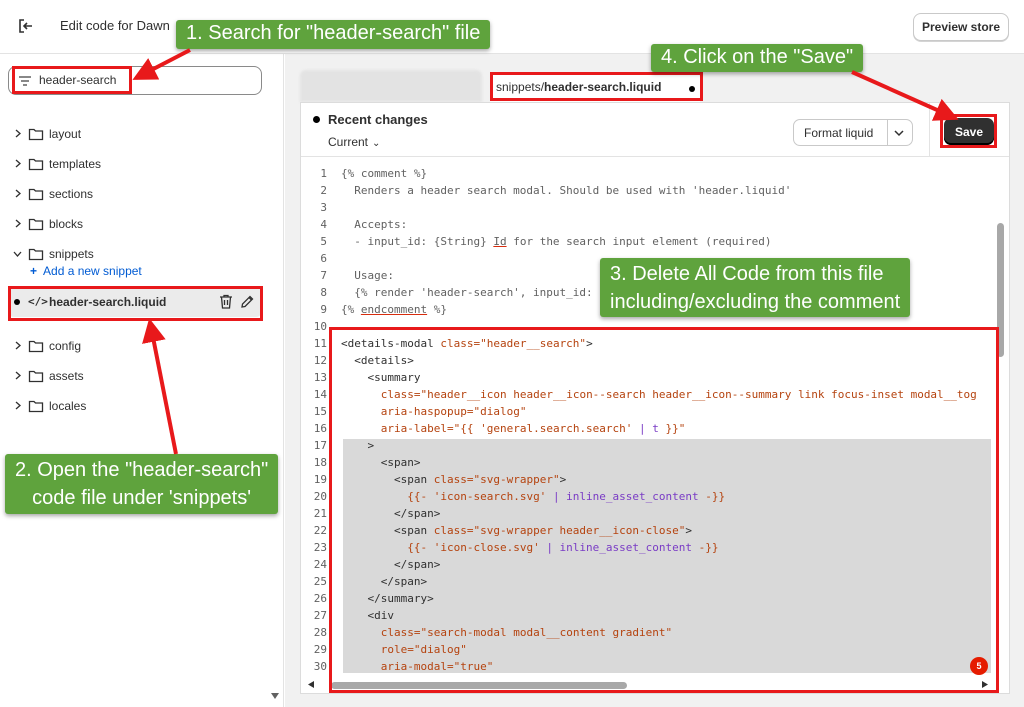 This screenshot has width=1024, height=707. I want to click on plus-icon: +, so click(34, 271).